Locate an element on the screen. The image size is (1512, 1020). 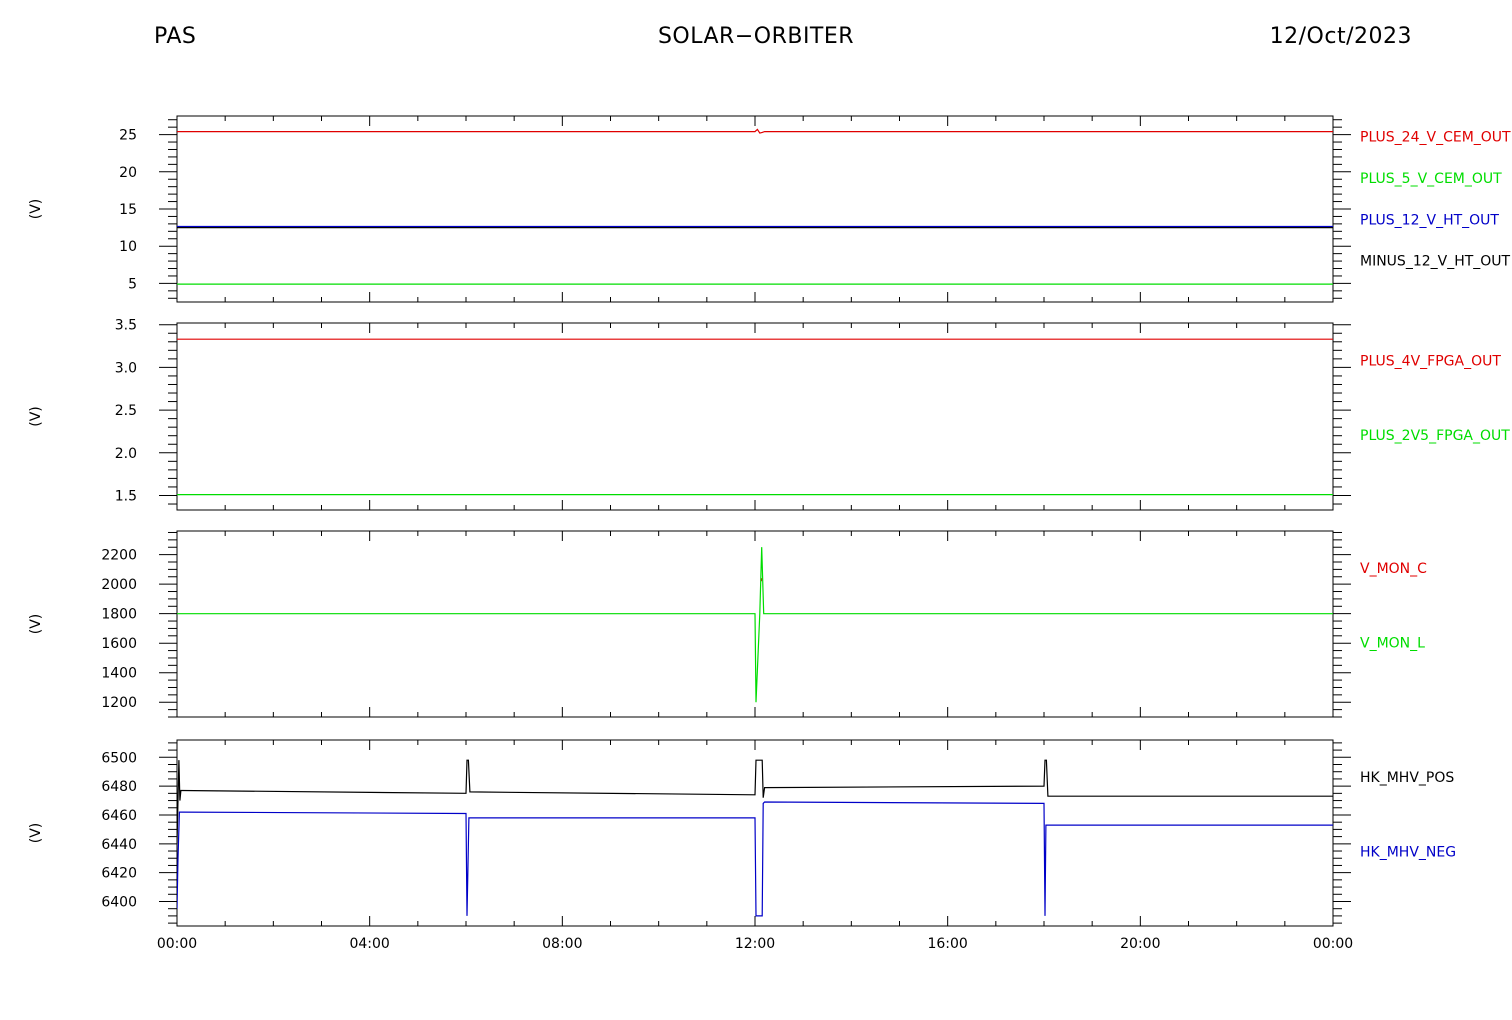
y-tick-label: 2200 is located at coordinates (119, 556).